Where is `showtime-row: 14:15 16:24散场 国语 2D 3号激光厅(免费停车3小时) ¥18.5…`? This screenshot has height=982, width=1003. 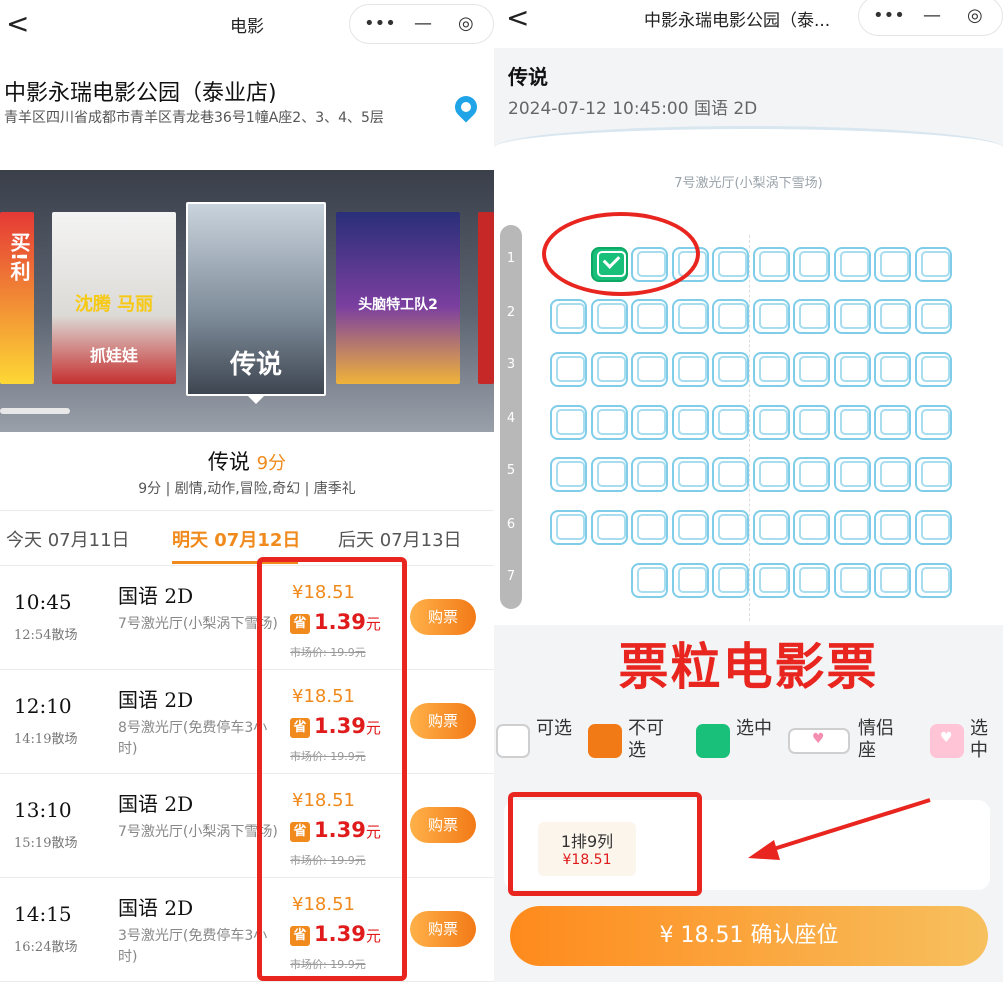
showtime-row: 14:15 16:24散场 国语 2D 3号激光厅(免费停车3小时) ¥18.5… is located at coordinates (247, 930).